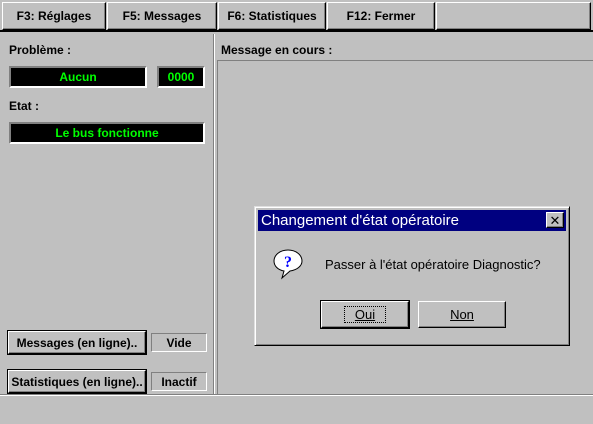  I want to click on tab-reglages: F3: Réglages, so click(54, 16).